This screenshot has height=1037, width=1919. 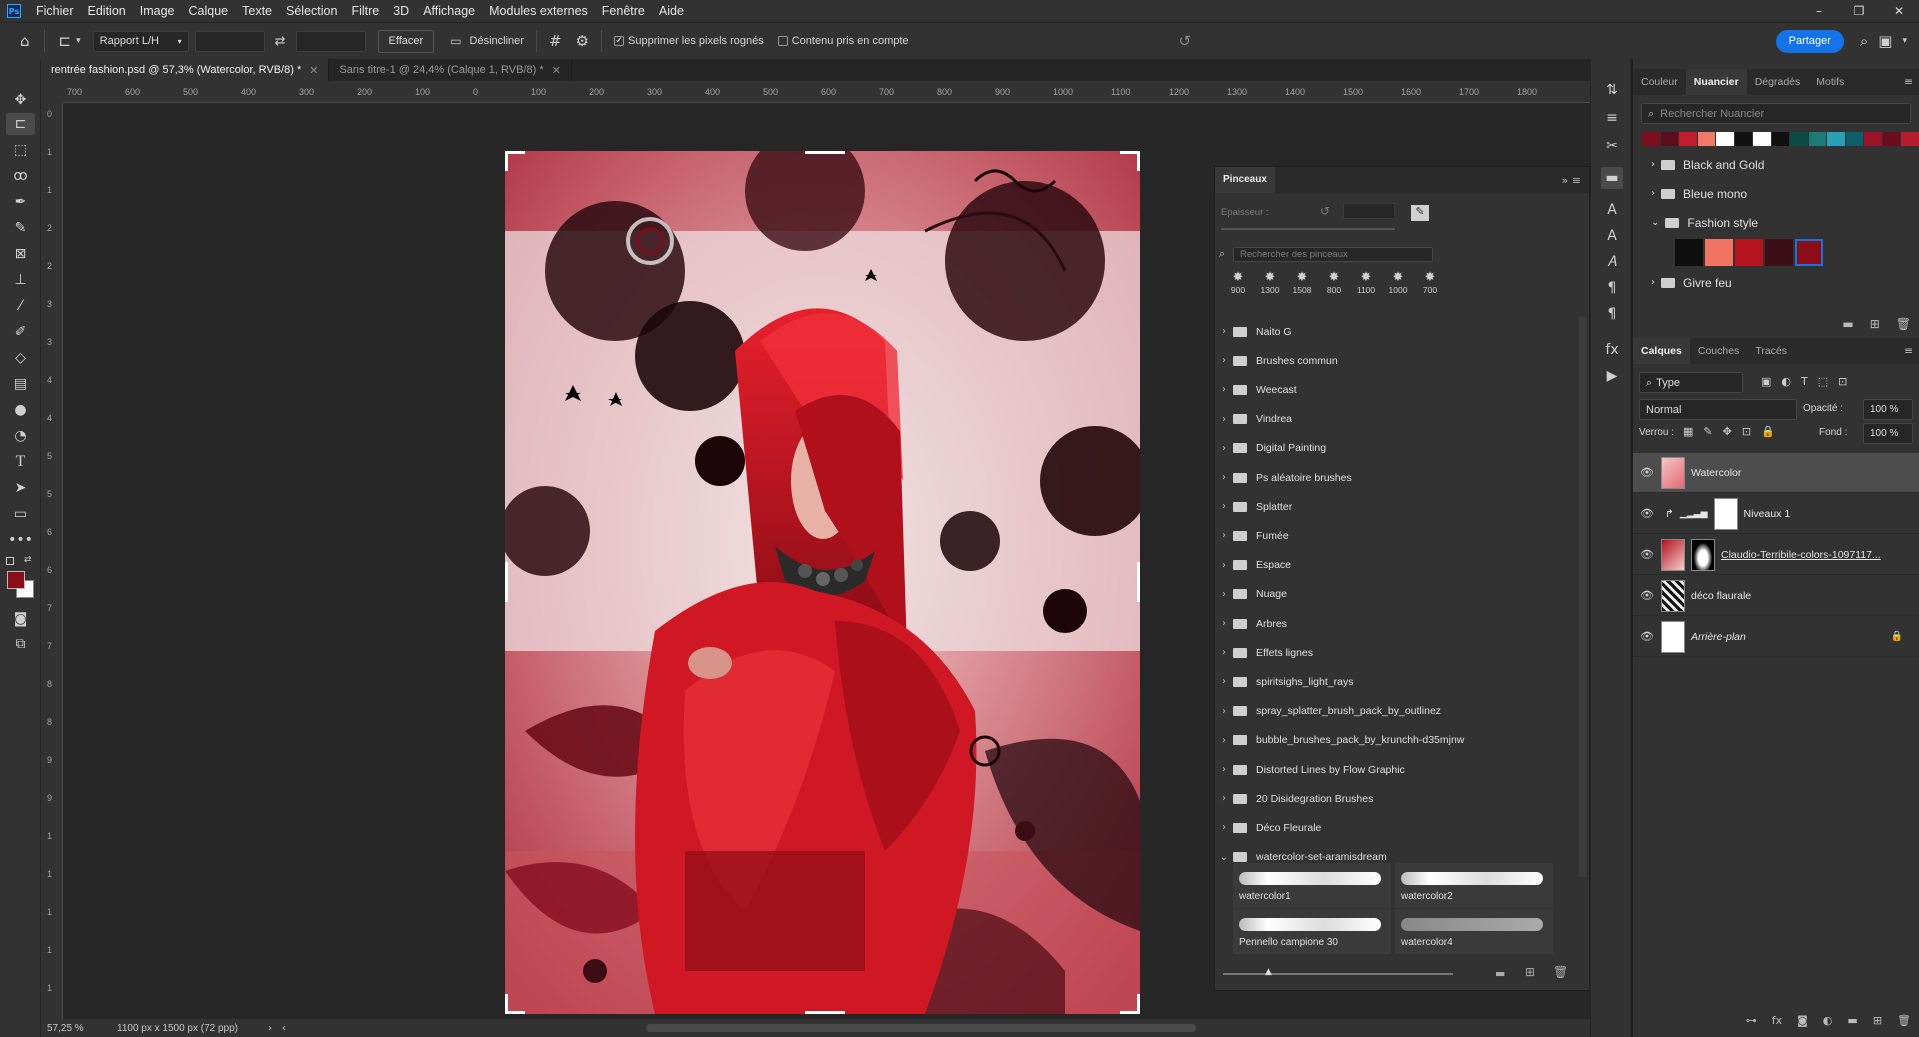 What do you see at coordinates (1647, 513) in the screenshot?
I see `visibility-eye-icon: 👁` at bounding box center [1647, 513].